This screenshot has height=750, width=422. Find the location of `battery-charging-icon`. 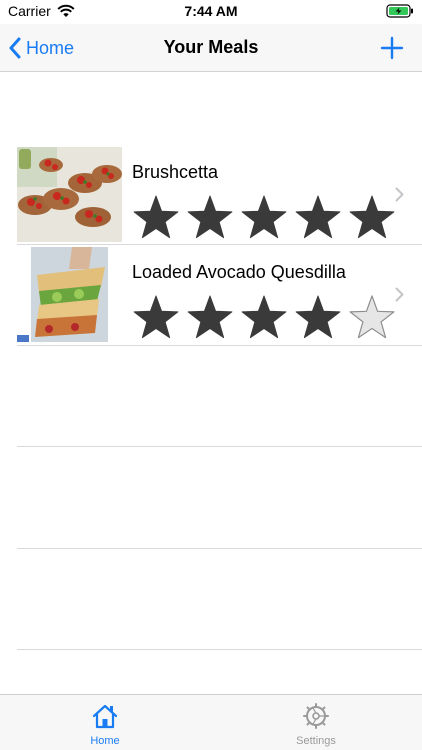

battery-charging-icon is located at coordinates (400, 13).